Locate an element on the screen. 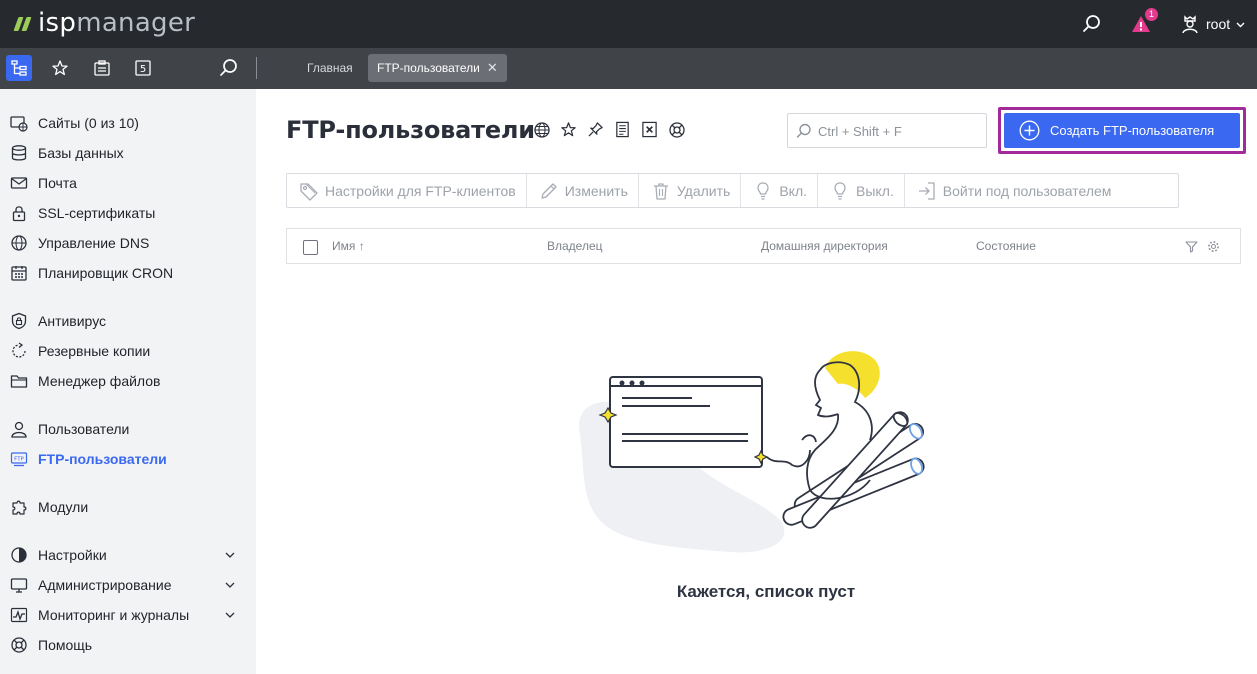  monitor-icon is located at coordinates (19, 585).